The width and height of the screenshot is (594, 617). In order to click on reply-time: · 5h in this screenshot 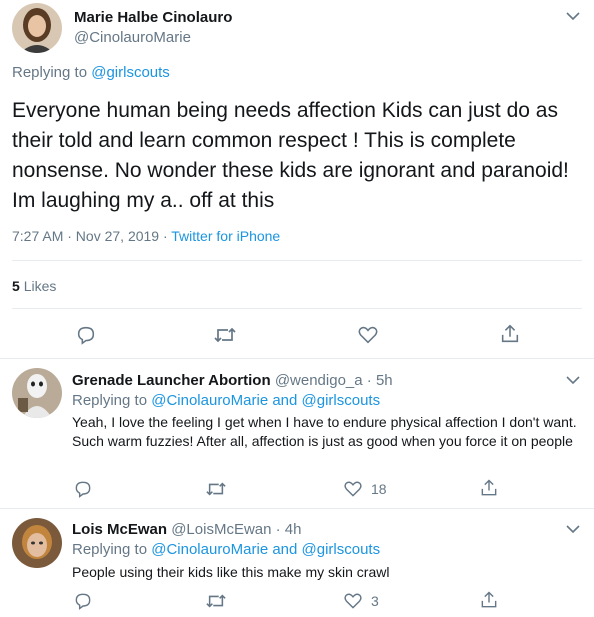, I will do `click(380, 380)`.